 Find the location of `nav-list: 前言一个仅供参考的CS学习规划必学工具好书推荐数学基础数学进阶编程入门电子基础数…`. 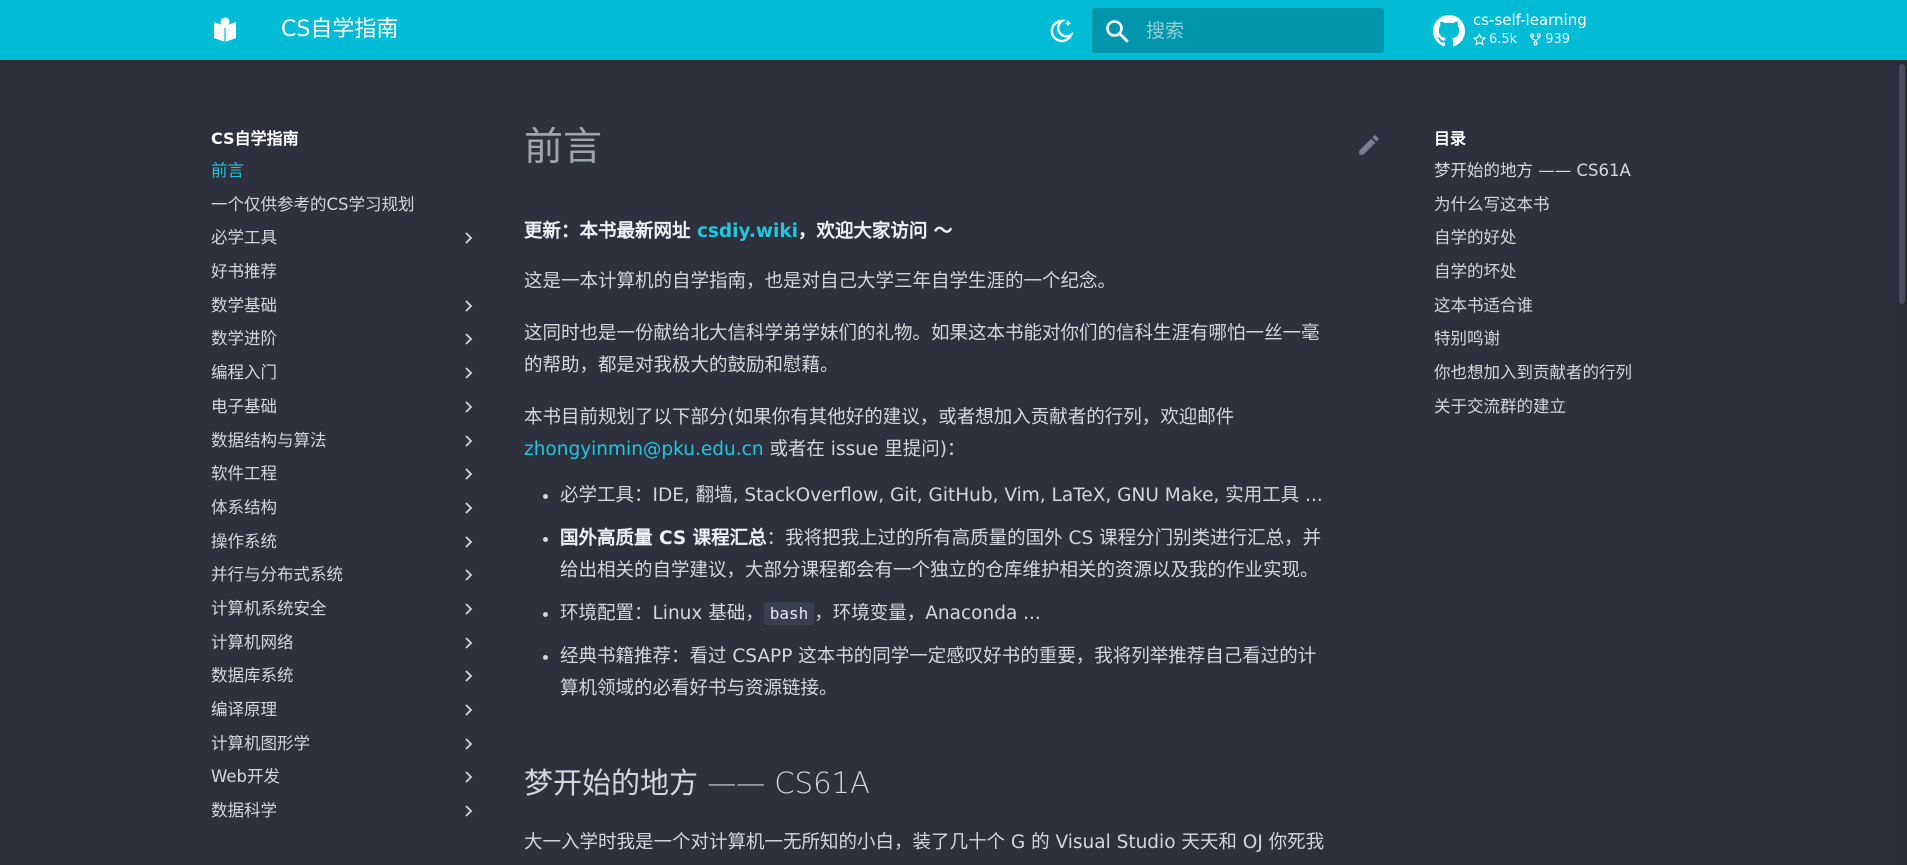

nav-list: 前言一个仅供参考的CS学习规划必学工具好书推荐数学基础数学进阶编程入门电子基础数… is located at coordinates (343, 491).